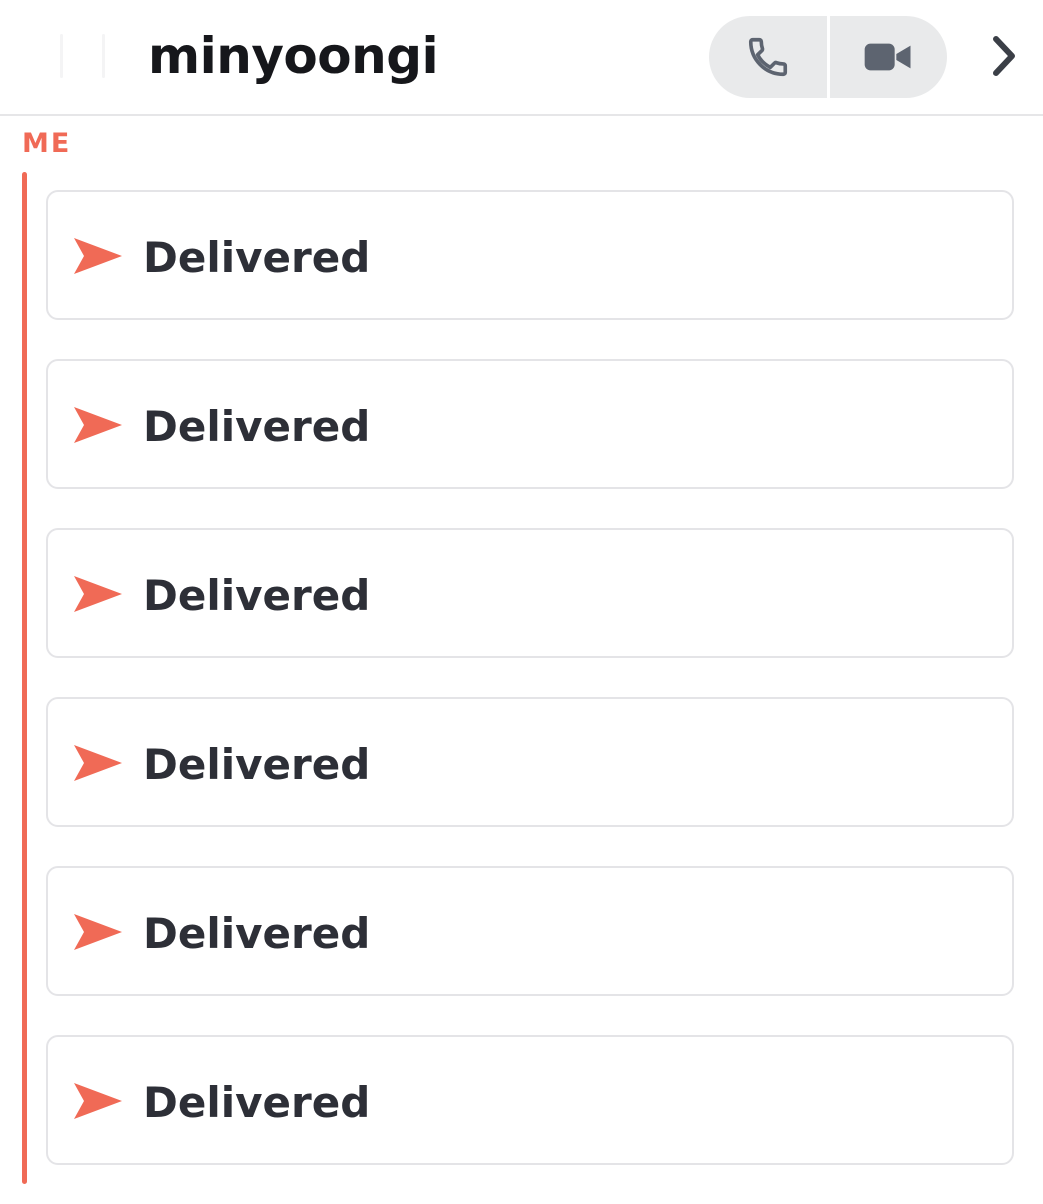 This screenshot has width=1043, height=1204. I want to click on chat-header: minyoongi, so click(521, 58).